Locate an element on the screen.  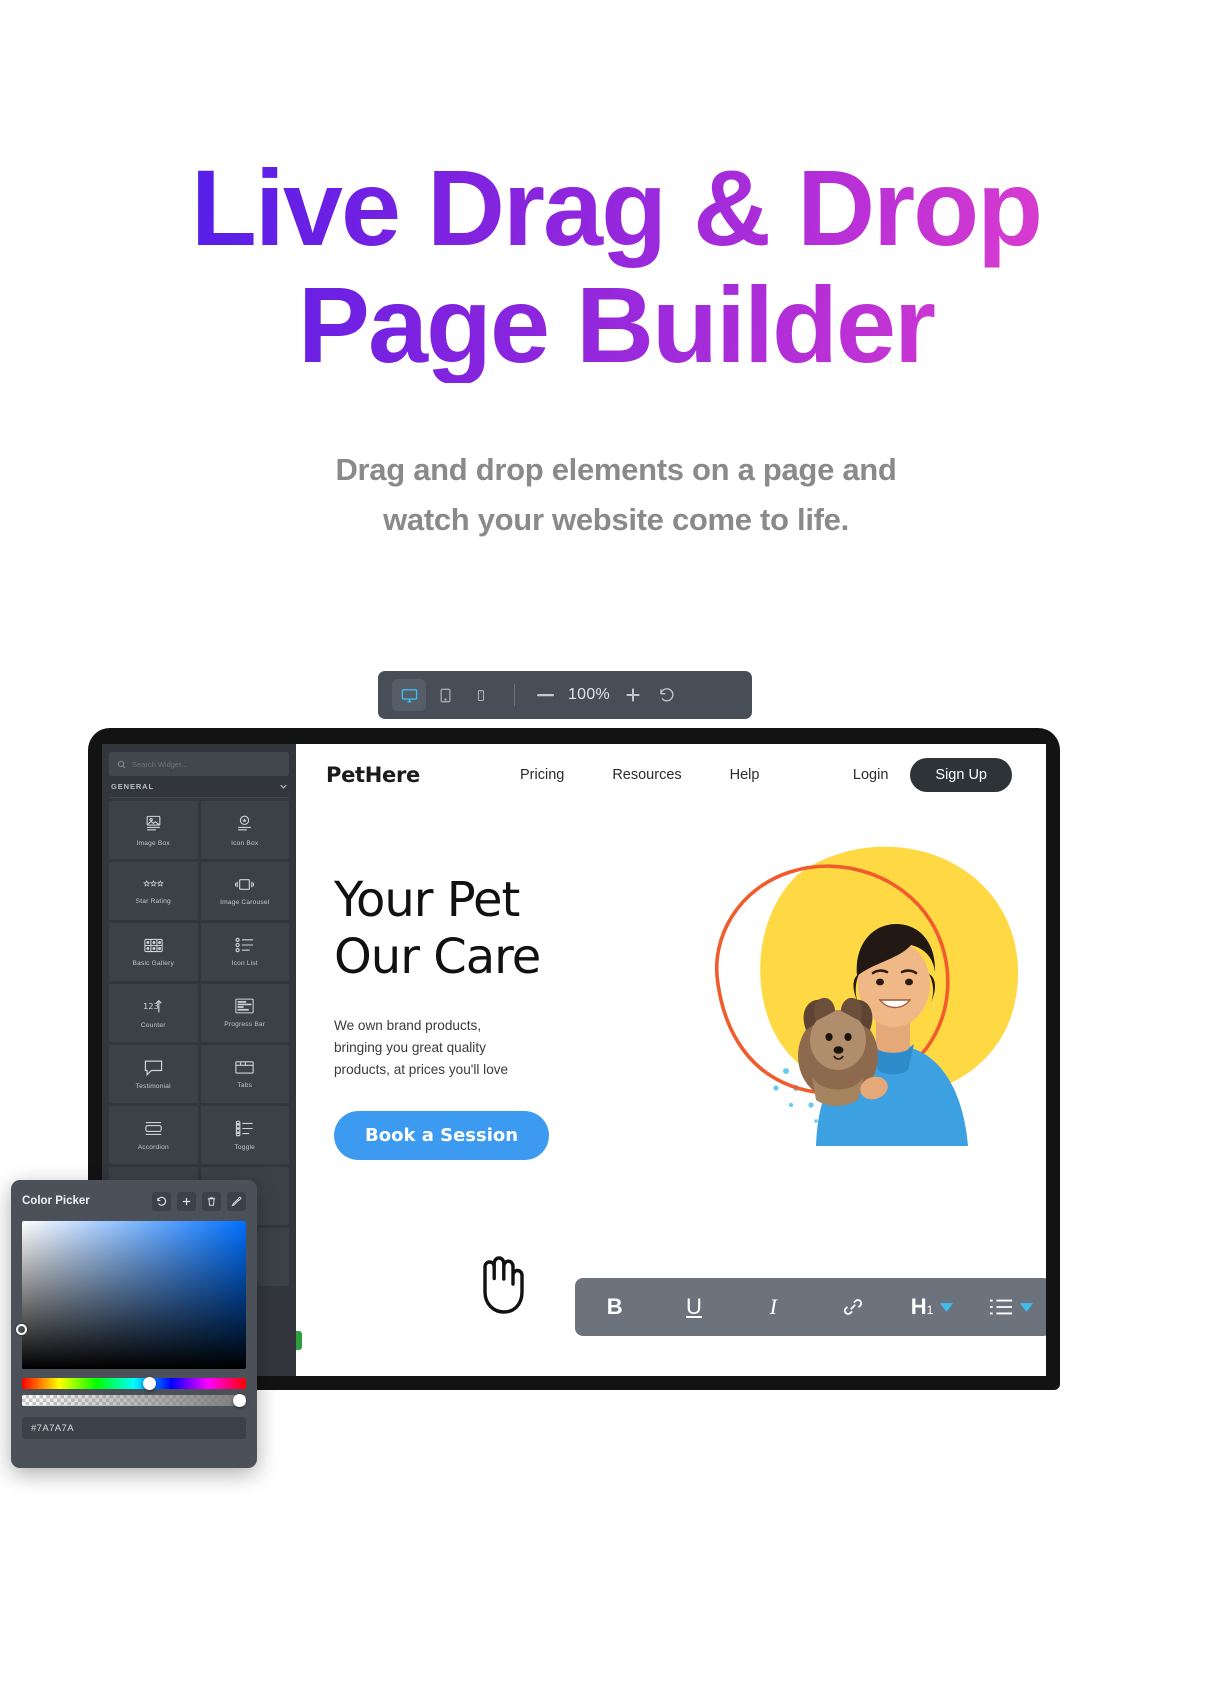
tablet-icon is located at coordinates (445, 695).